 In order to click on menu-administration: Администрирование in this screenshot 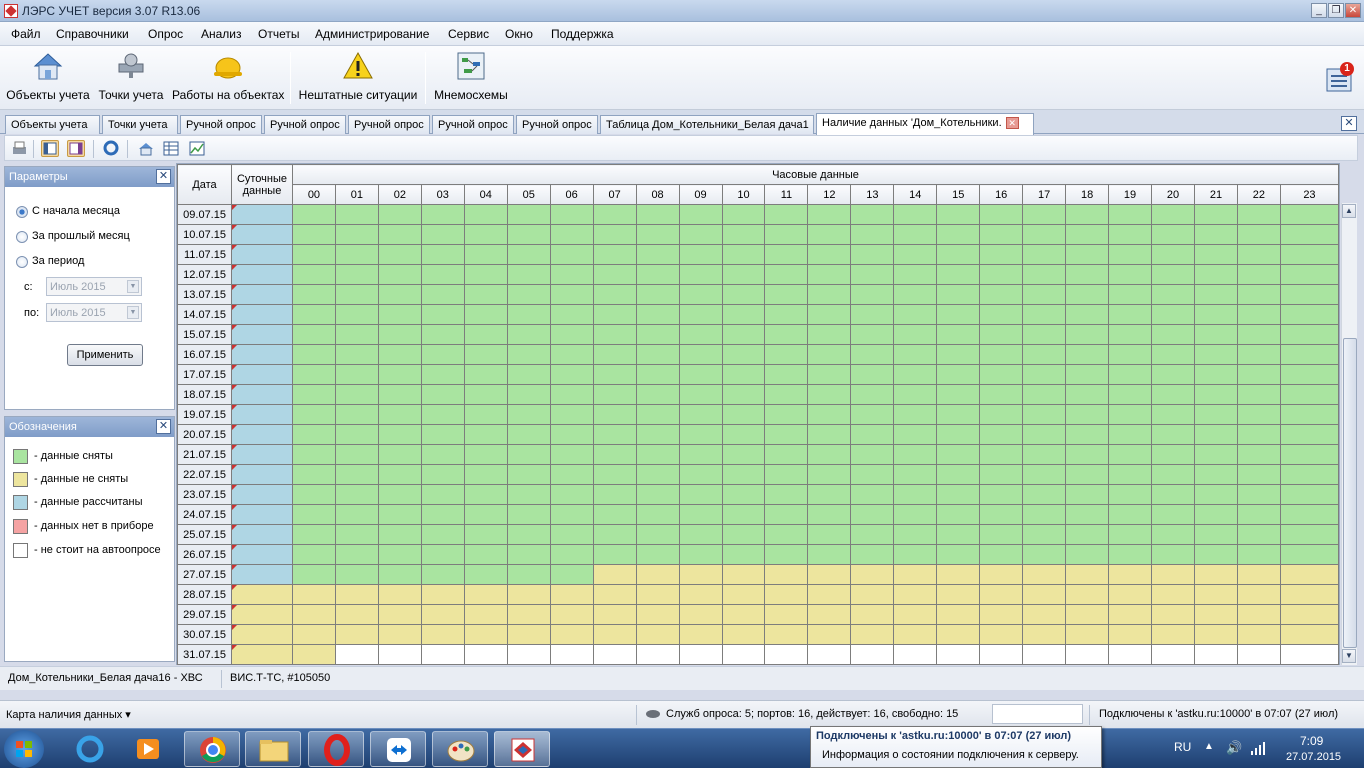, I will do `click(372, 34)`.